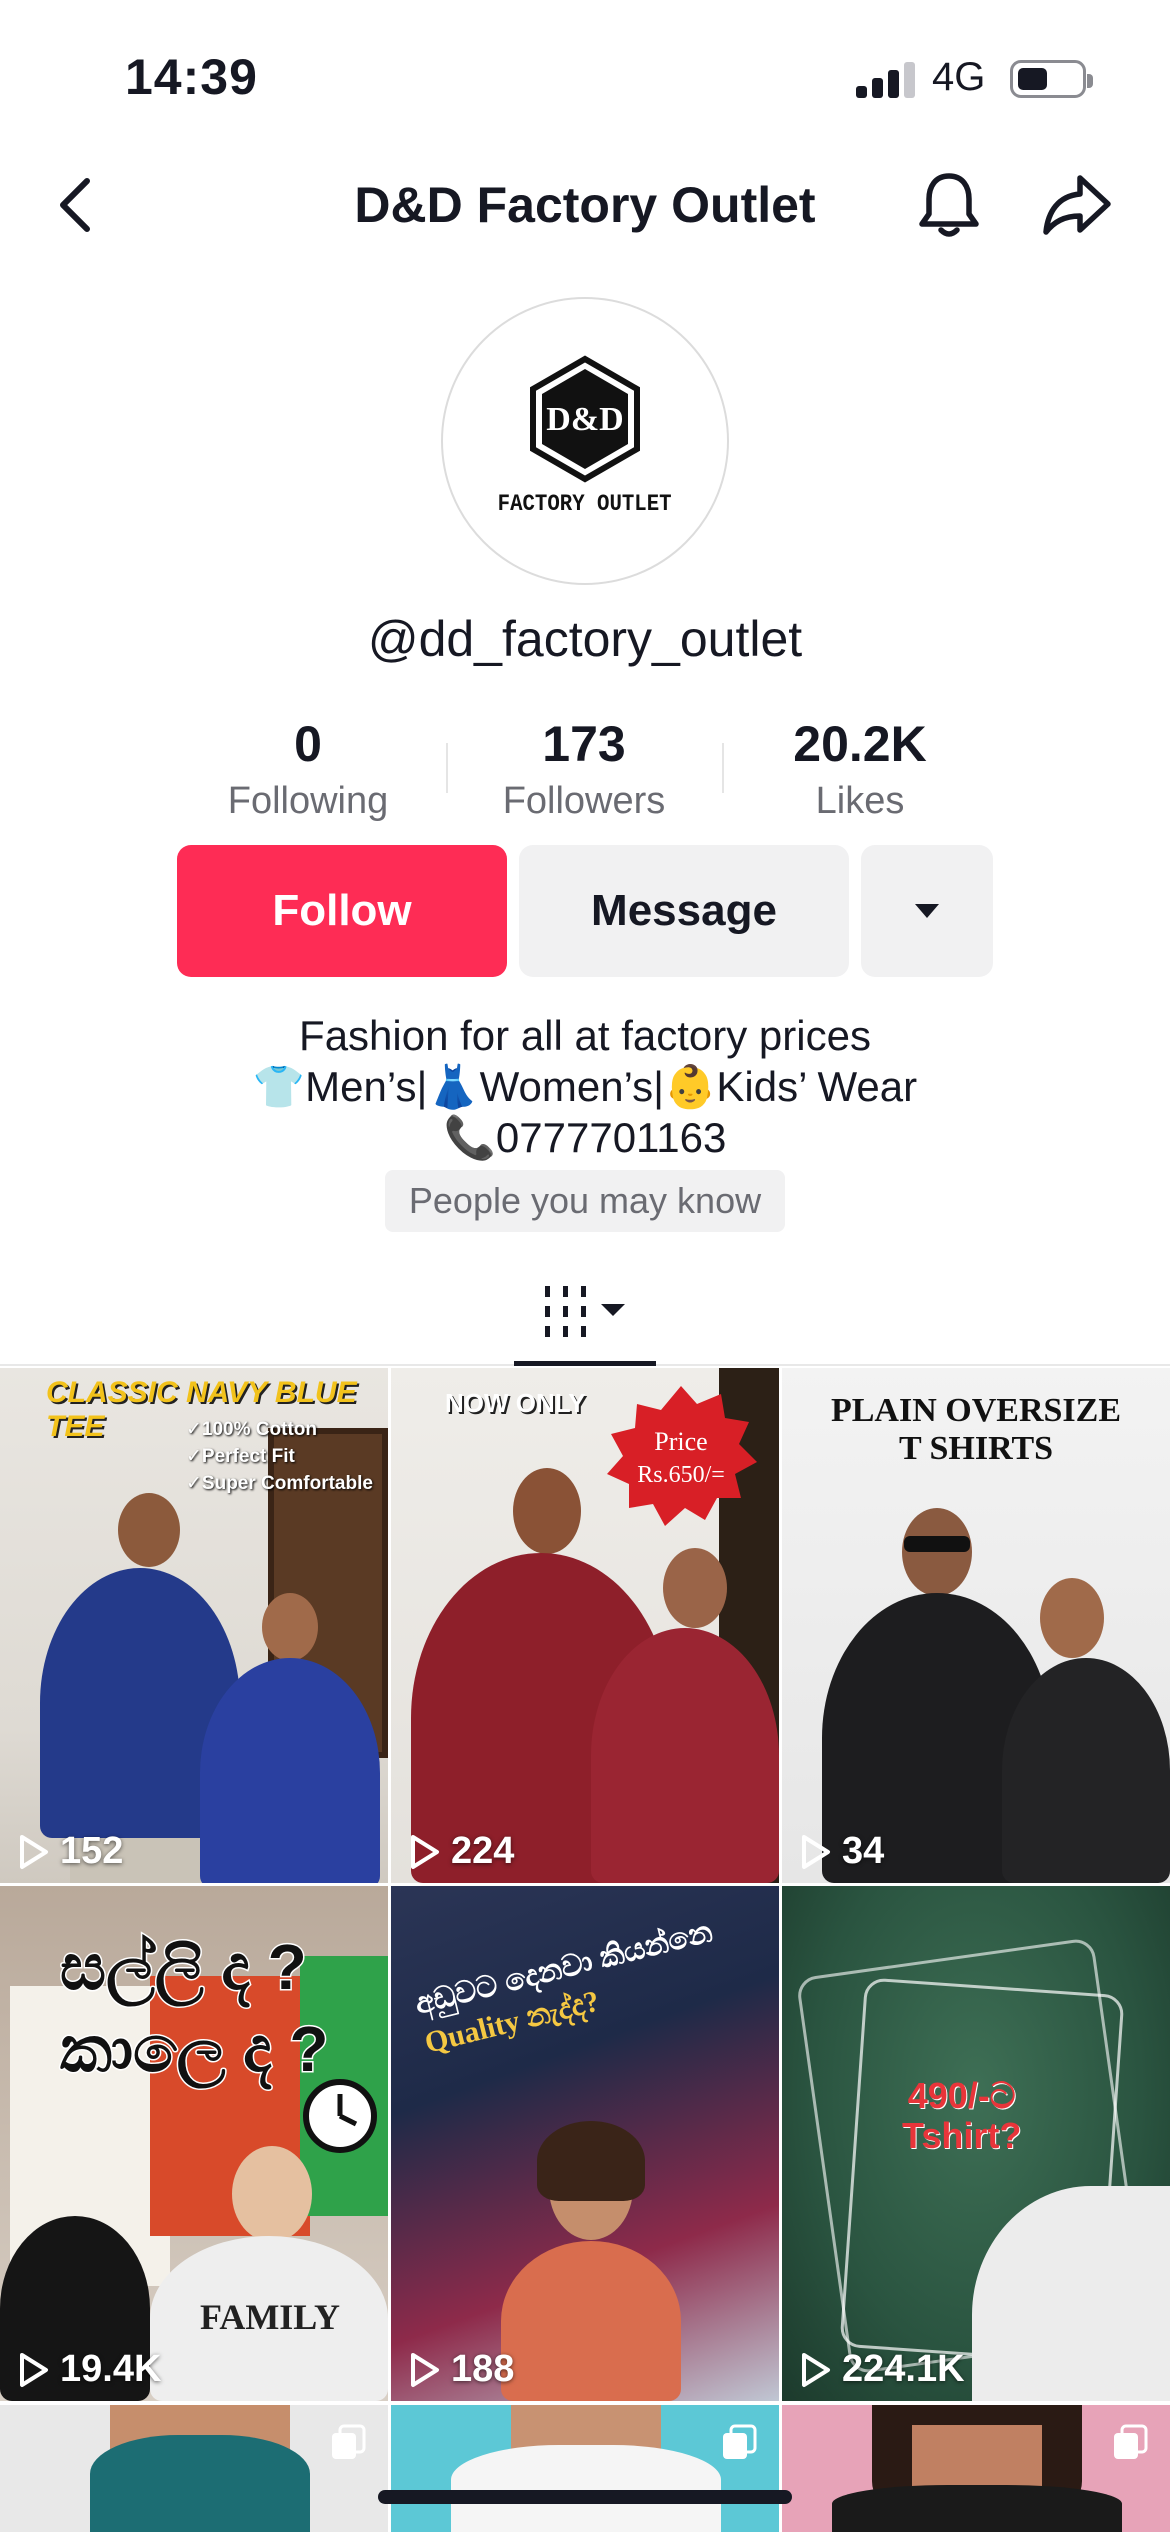 This screenshot has height=2532, width=1170. Describe the element at coordinates (903, 2369) in the screenshot. I see `view-count: 224.1K` at that location.